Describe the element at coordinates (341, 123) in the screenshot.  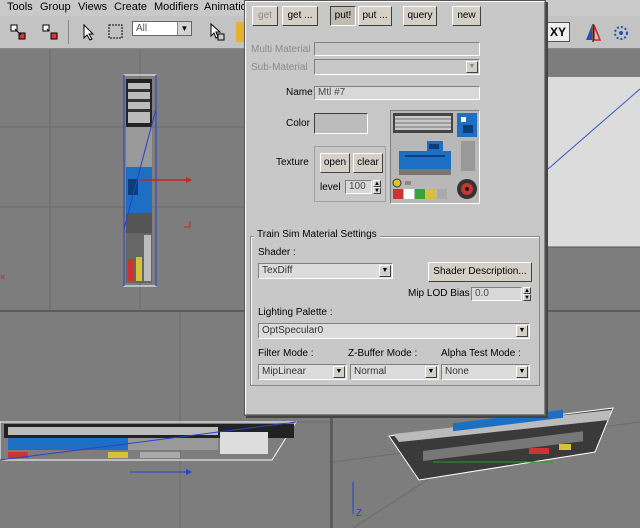
I see `color-swatch` at that location.